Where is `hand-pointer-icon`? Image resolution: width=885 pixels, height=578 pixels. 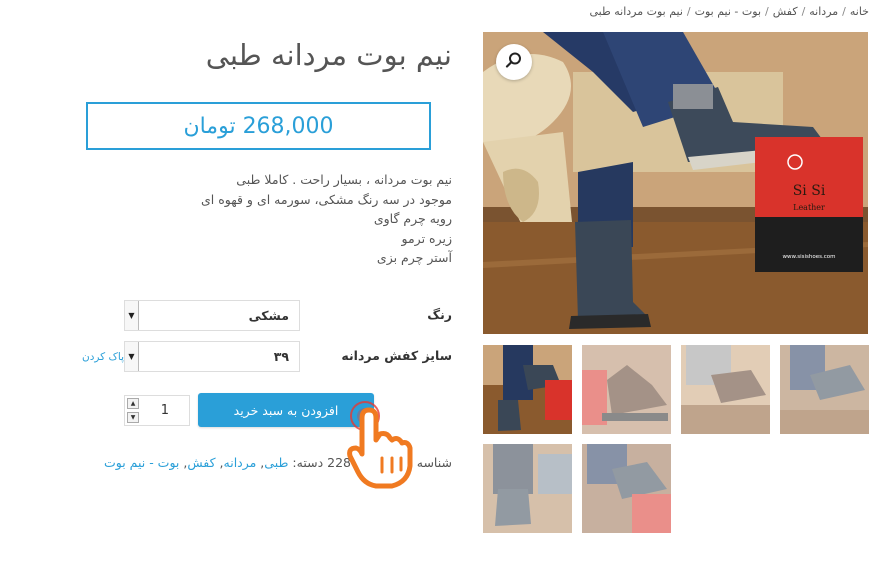
hand-pointer-icon is located at coordinates (377, 445).